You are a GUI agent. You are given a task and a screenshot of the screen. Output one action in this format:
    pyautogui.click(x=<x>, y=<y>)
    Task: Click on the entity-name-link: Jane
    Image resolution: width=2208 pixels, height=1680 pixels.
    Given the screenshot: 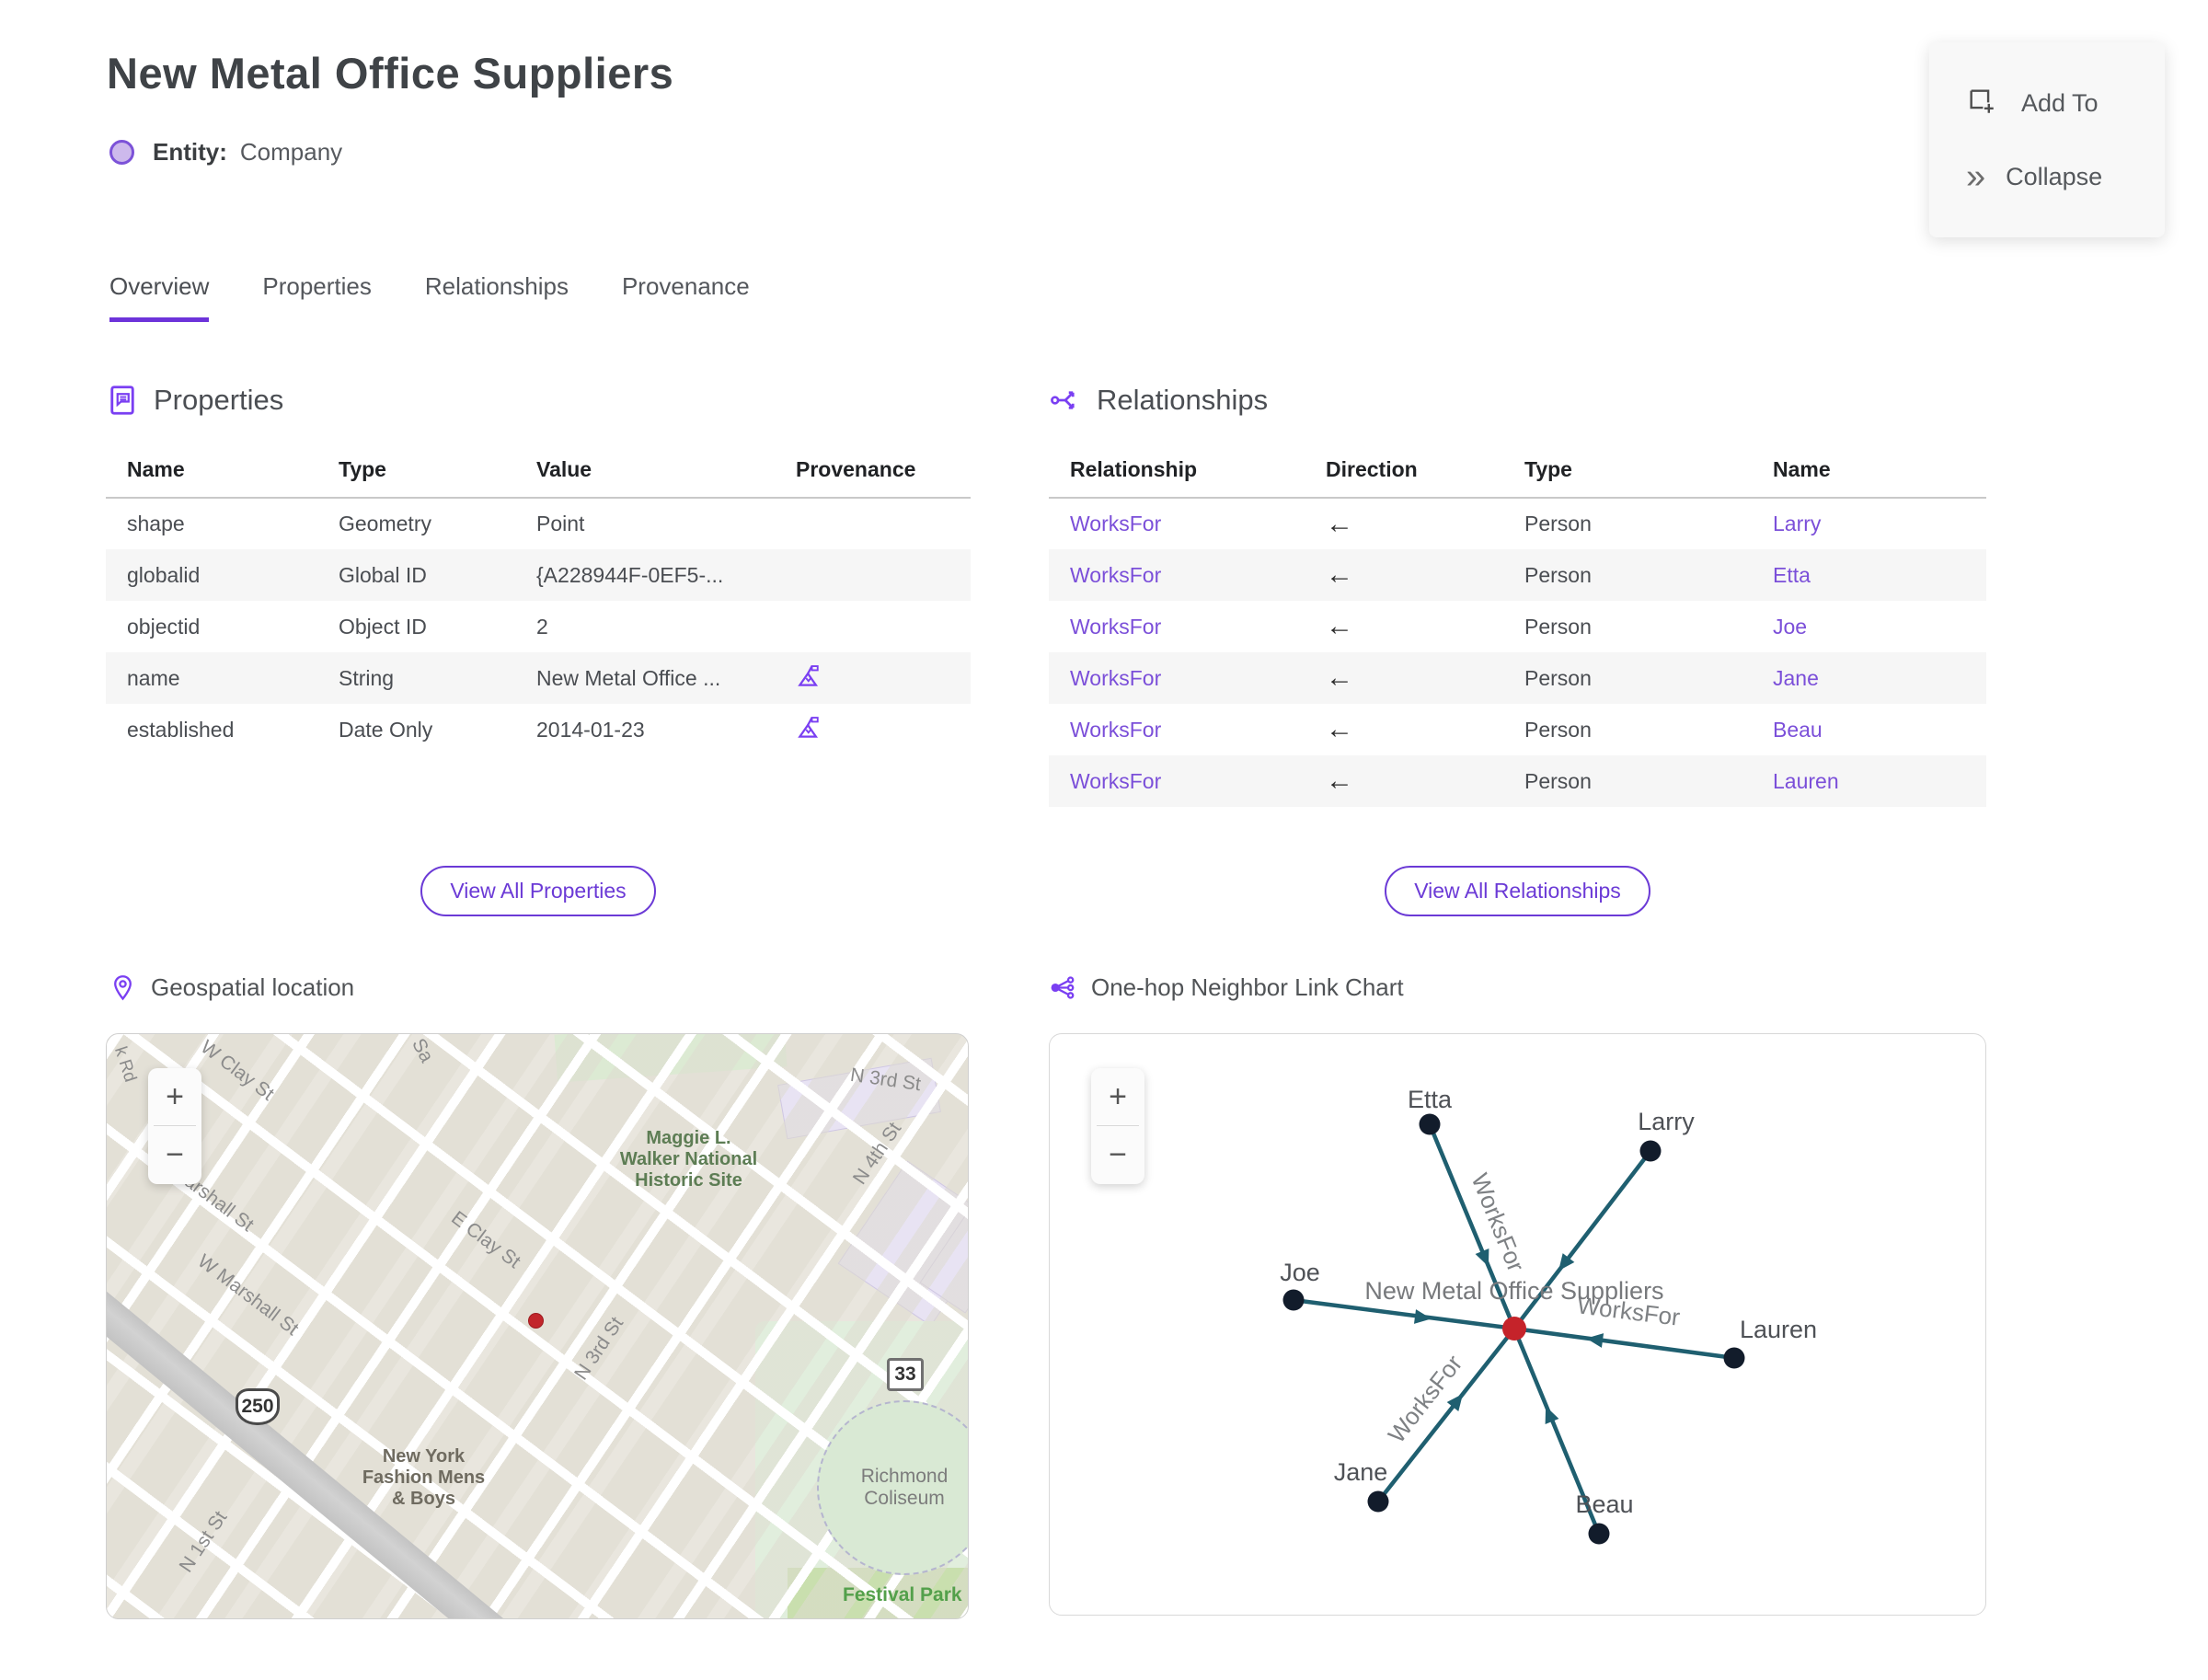 What is the action you would take?
    pyautogui.click(x=1796, y=678)
    